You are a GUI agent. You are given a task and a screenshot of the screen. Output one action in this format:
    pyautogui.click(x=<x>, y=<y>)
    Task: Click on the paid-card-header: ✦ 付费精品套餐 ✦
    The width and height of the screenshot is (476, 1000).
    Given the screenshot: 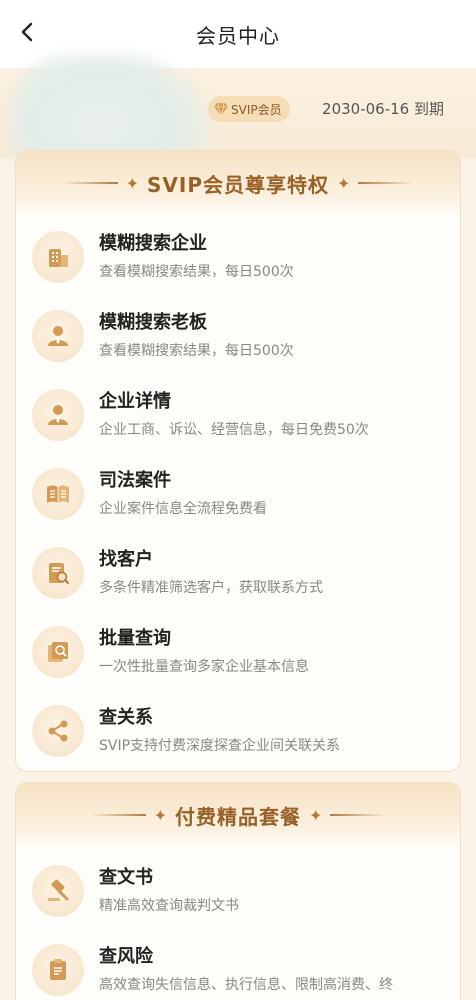 What is the action you would take?
    pyautogui.click(x=238, y=815)
    